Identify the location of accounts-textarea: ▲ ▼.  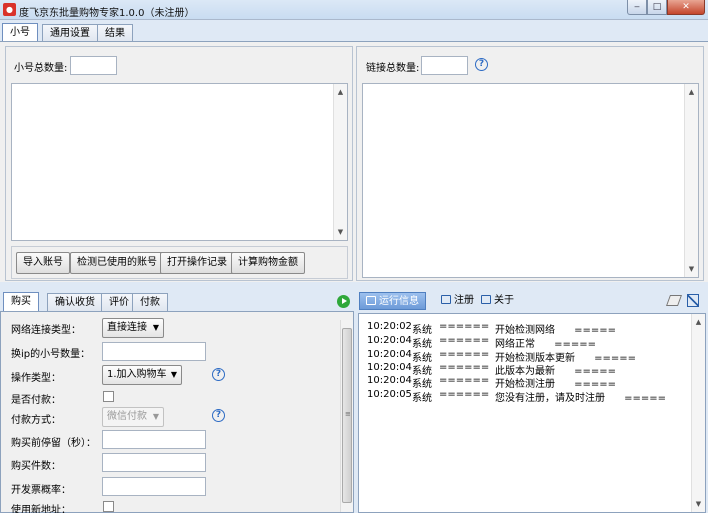
(179, 162).